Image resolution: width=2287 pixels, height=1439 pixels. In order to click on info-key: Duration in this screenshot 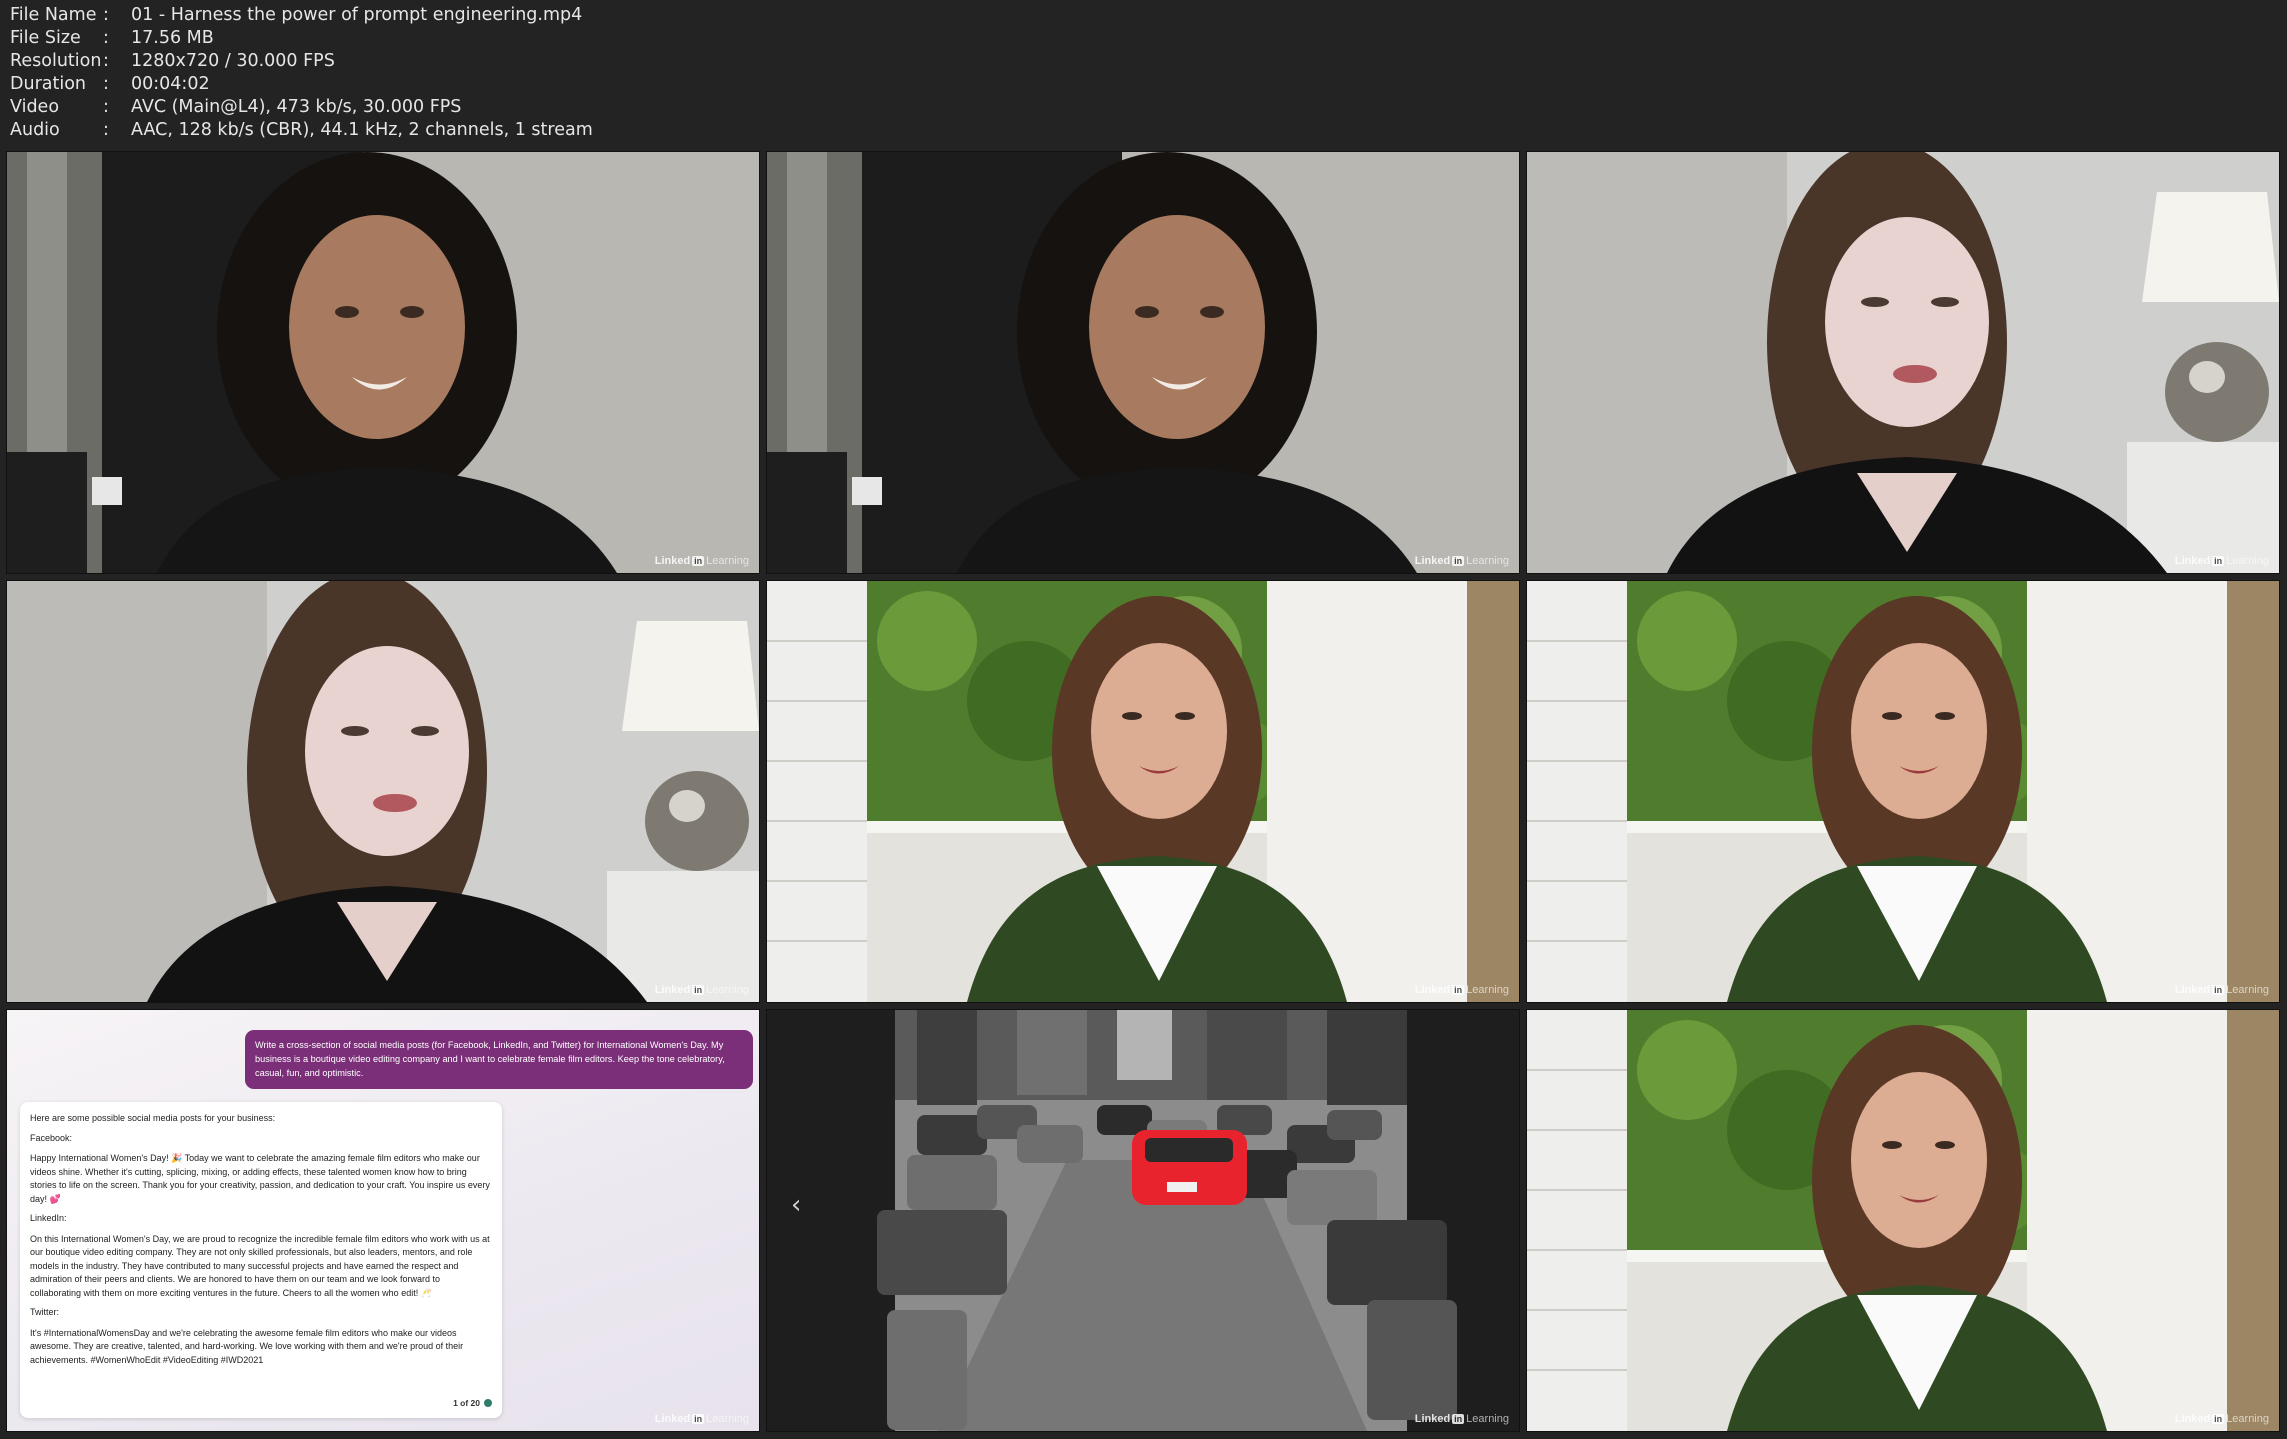, I will do `click(48, 84)`.